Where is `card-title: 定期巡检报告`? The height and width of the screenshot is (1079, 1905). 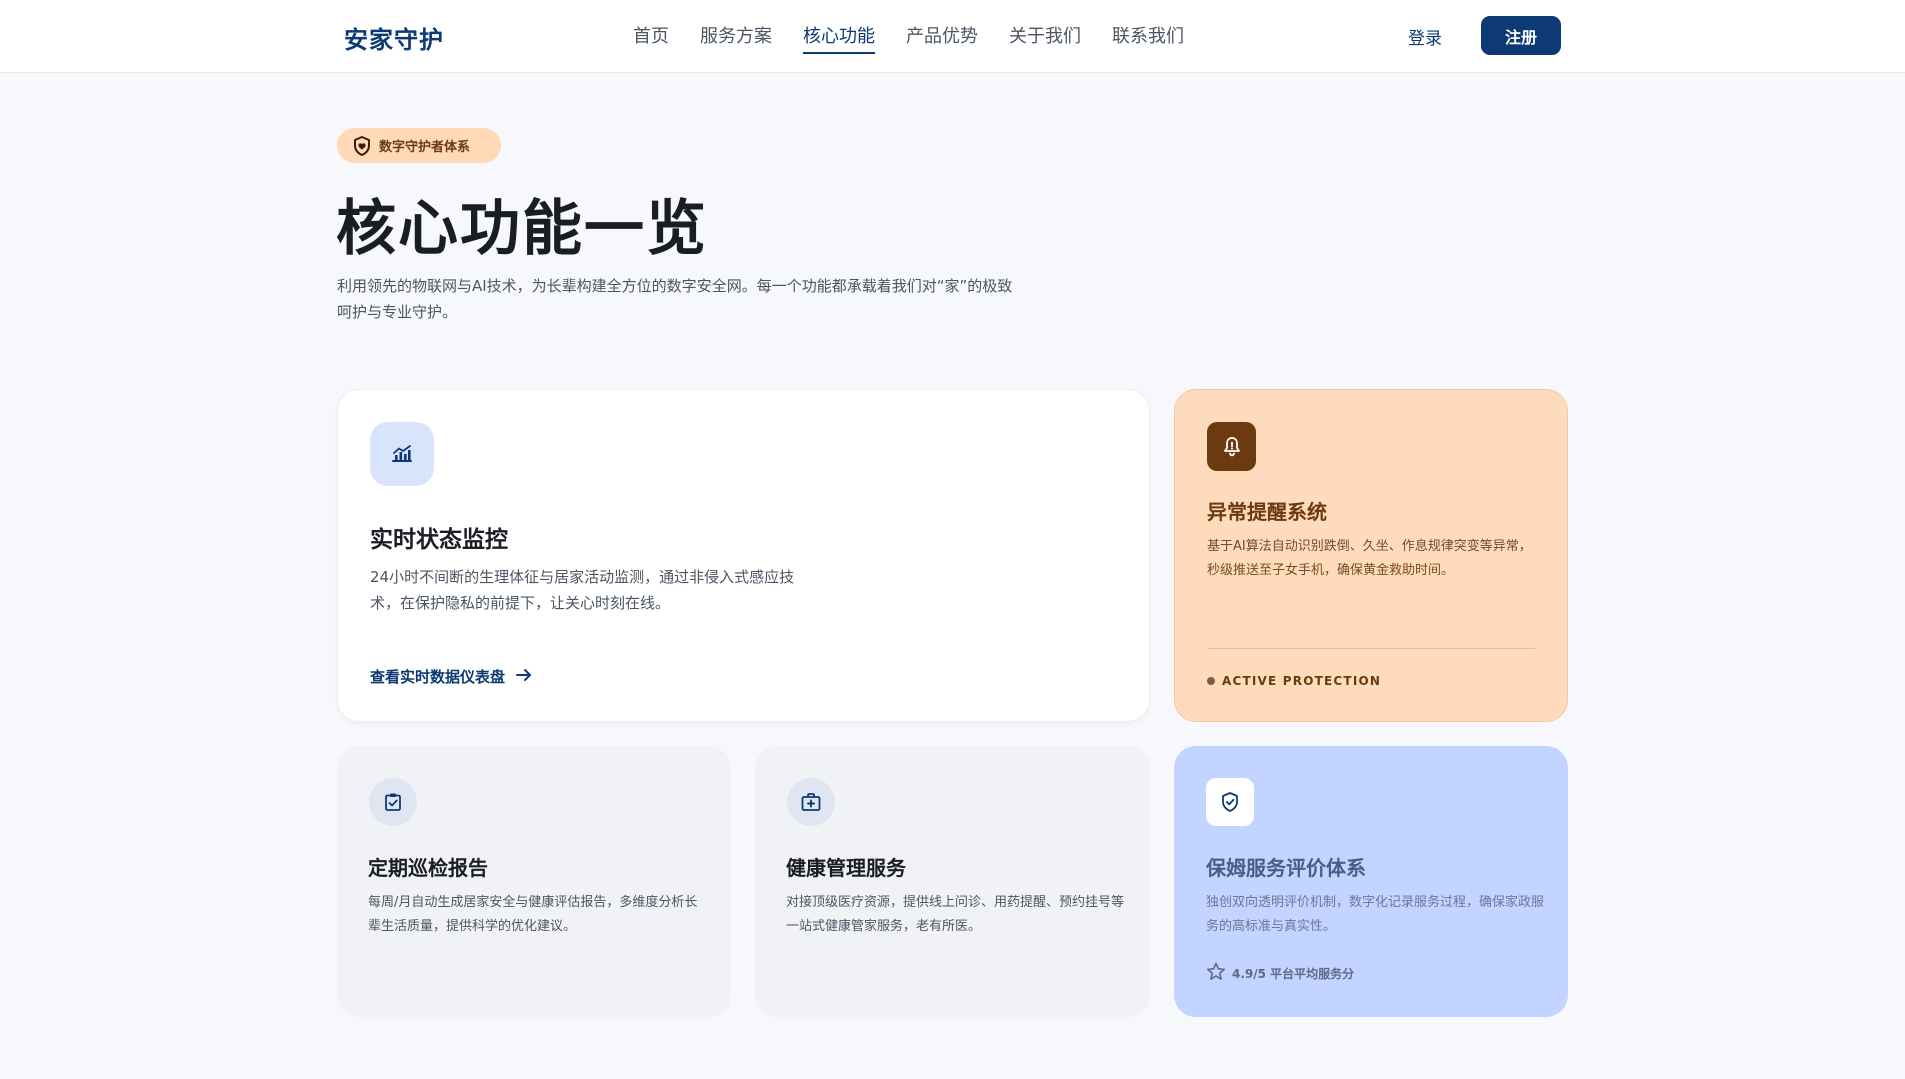
card-title: 定期巡检报告 is located at coordinates (428, 868).